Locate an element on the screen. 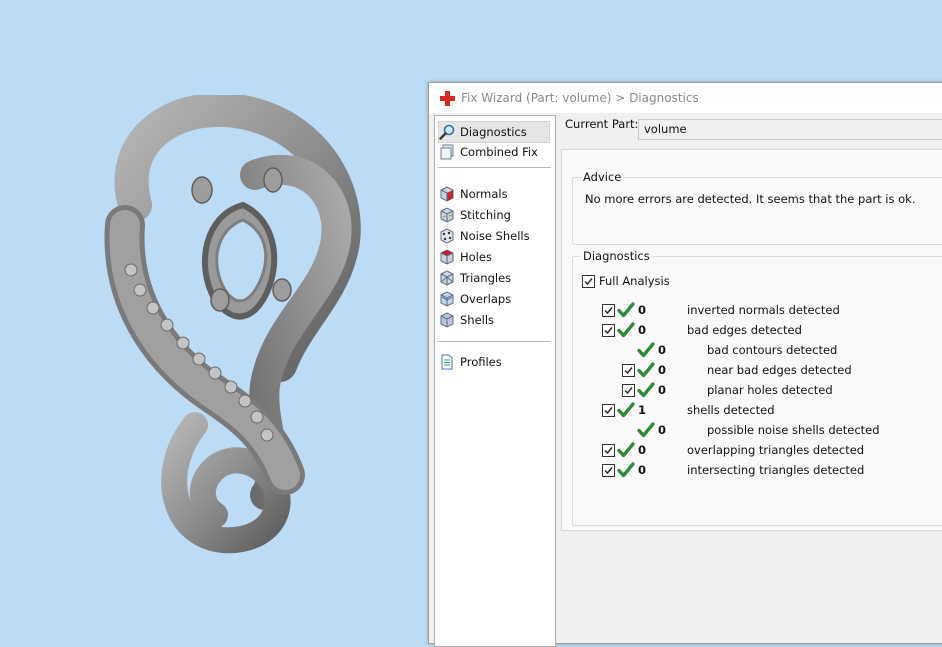 This screenshot has height=647, width=942. diagnostic-label: overlapping triangles detected is located at coordinates (776, 450).